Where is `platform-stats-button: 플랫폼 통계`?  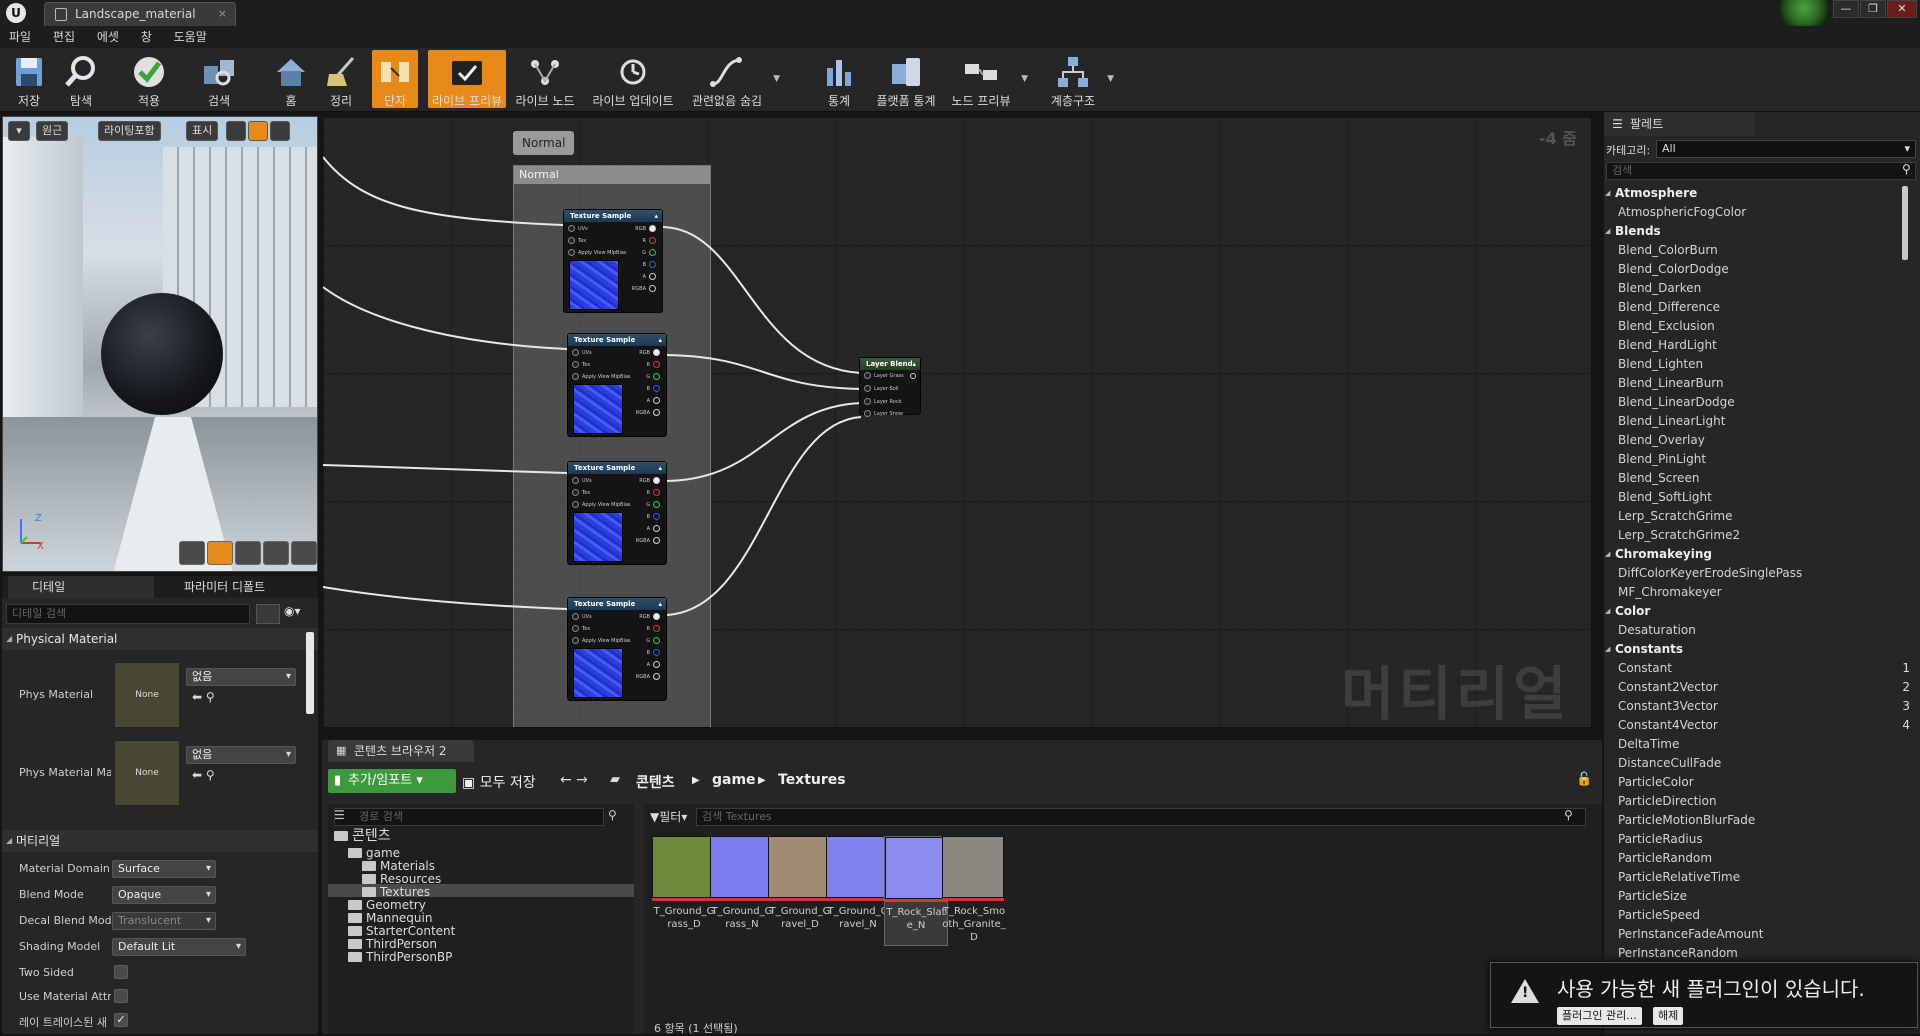
platform-stats-button: 플랫폼 통계 is located at coordinates (906, 79).